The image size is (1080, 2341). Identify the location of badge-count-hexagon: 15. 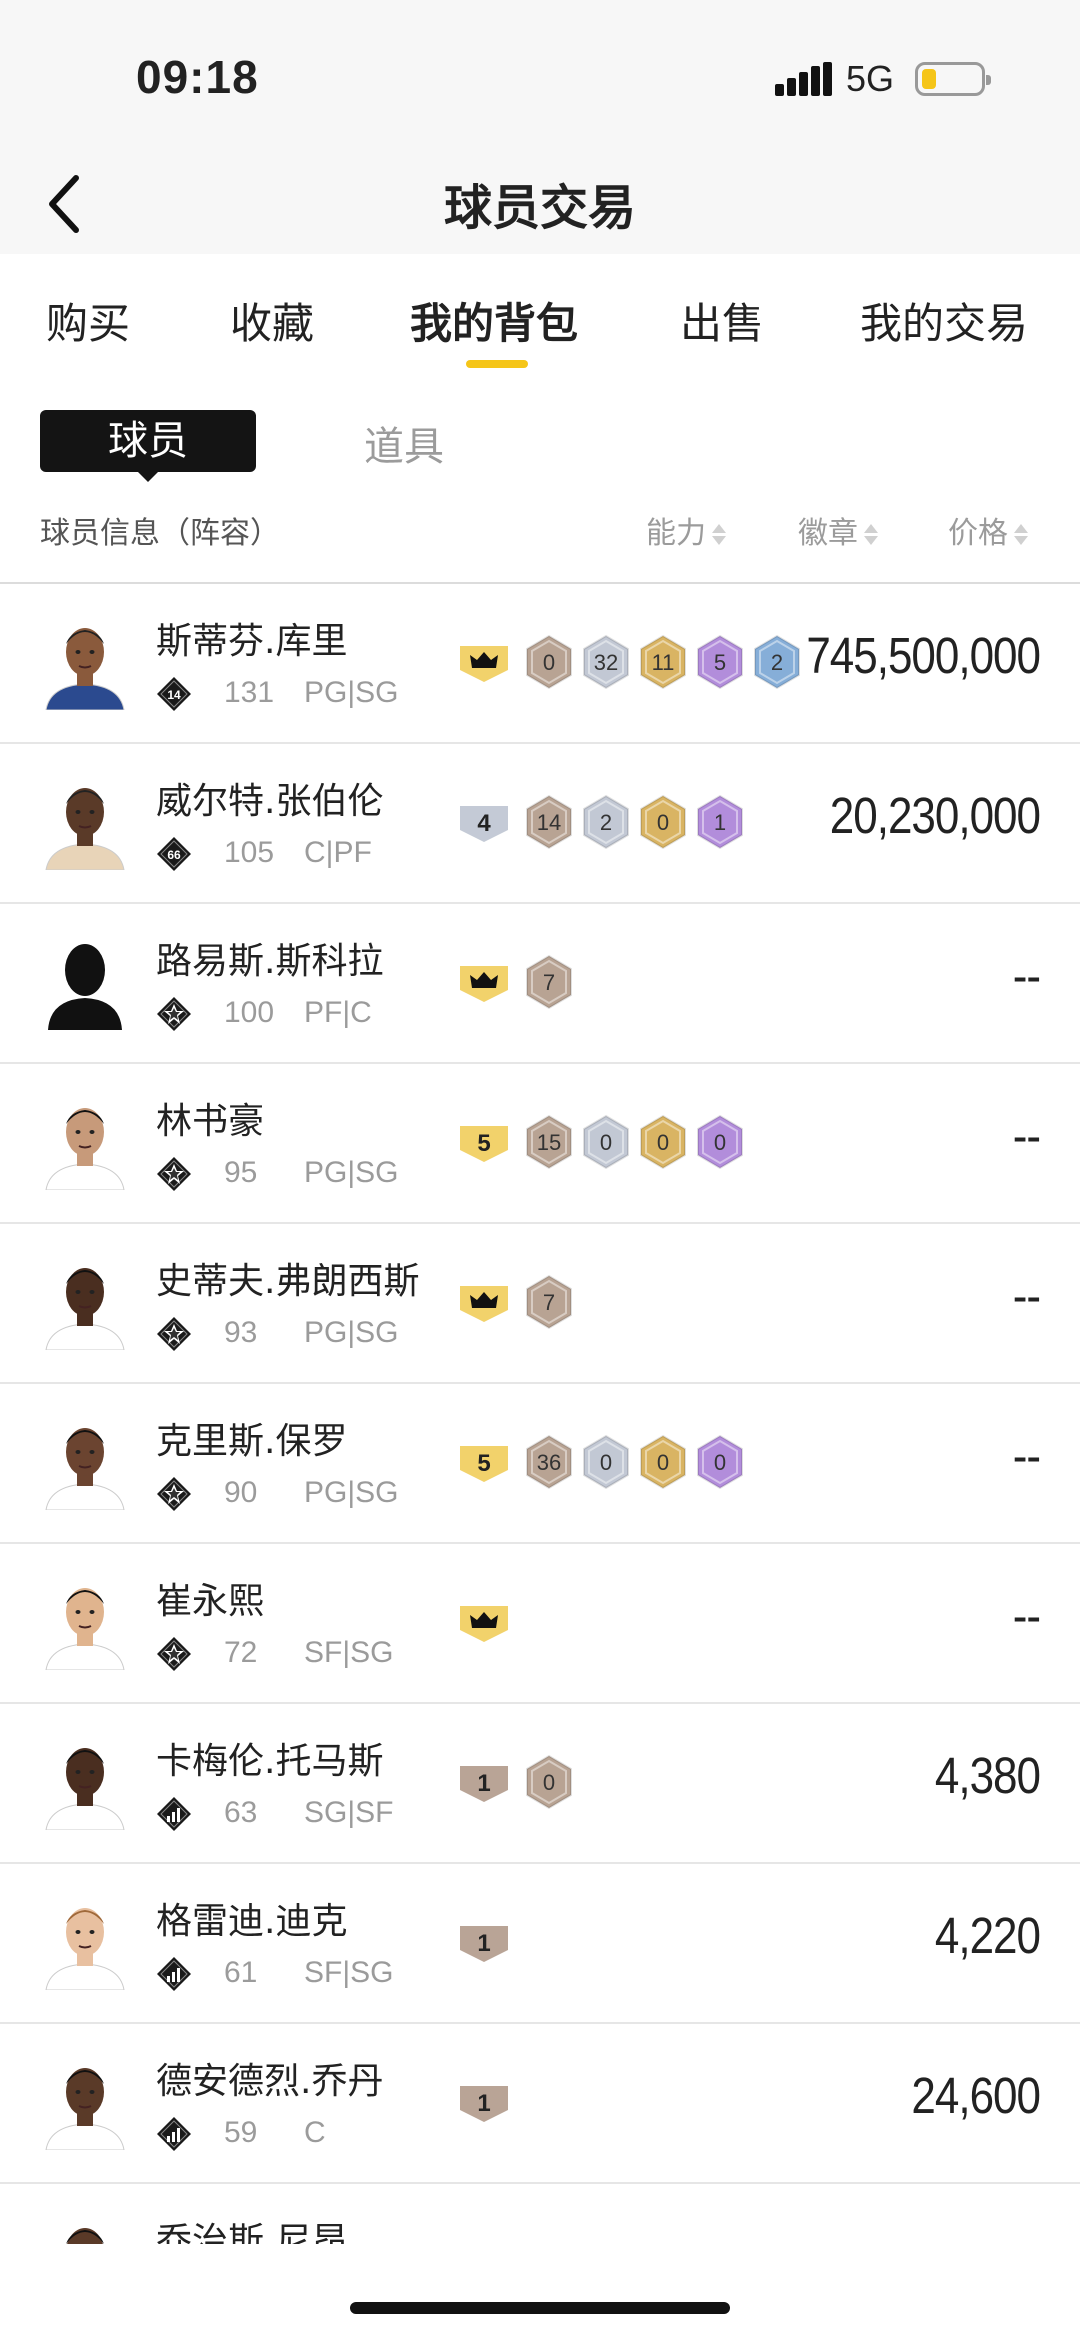
(549, 1142).